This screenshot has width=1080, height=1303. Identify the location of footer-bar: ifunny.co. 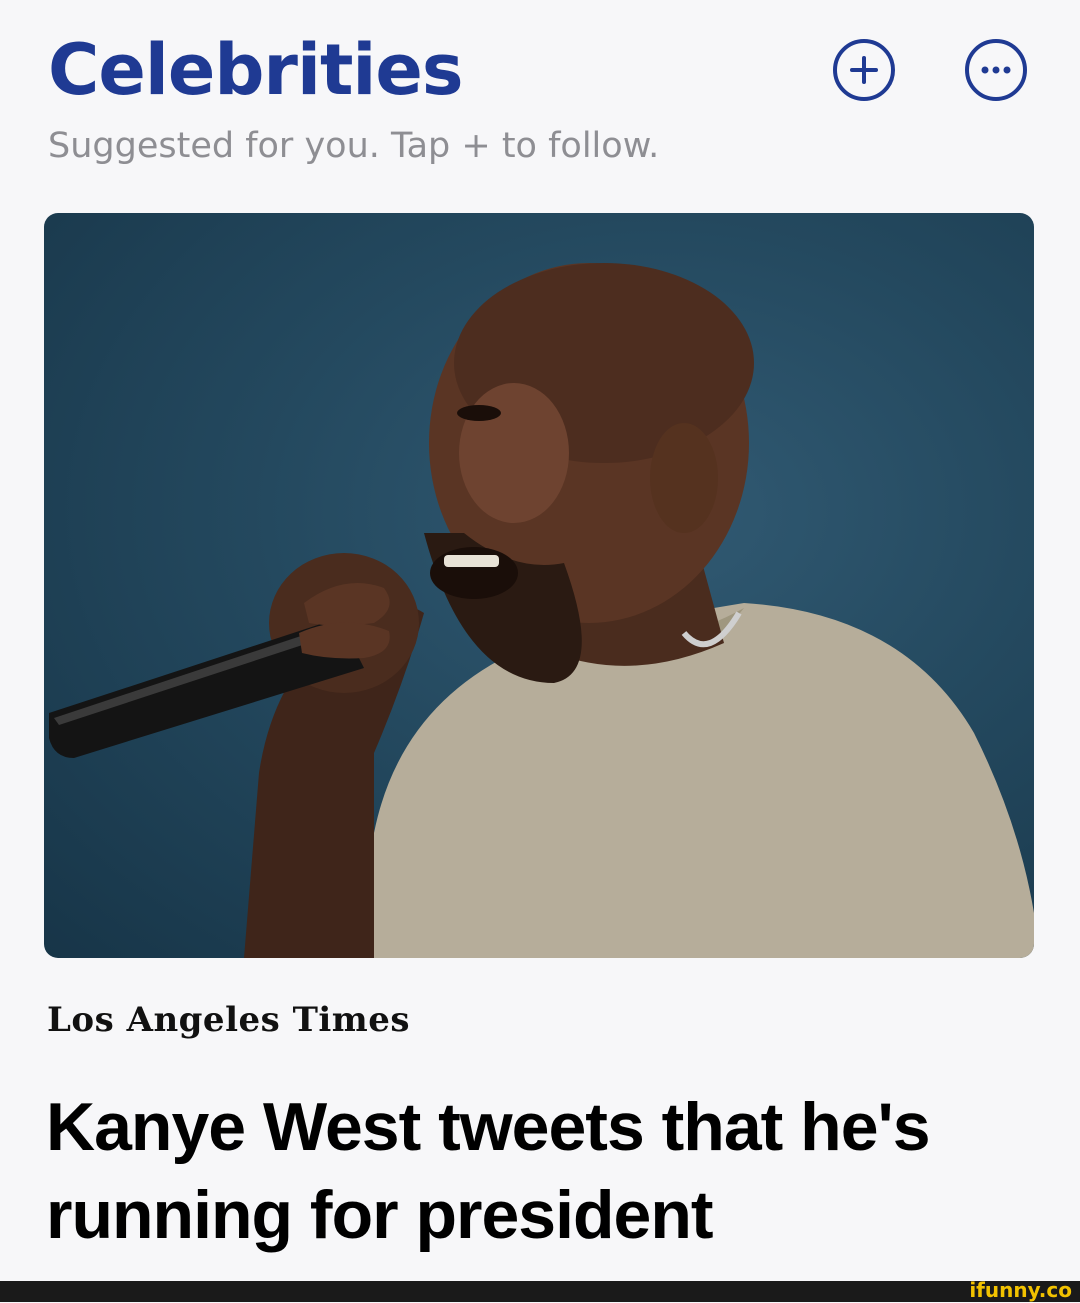
(540, 1290).